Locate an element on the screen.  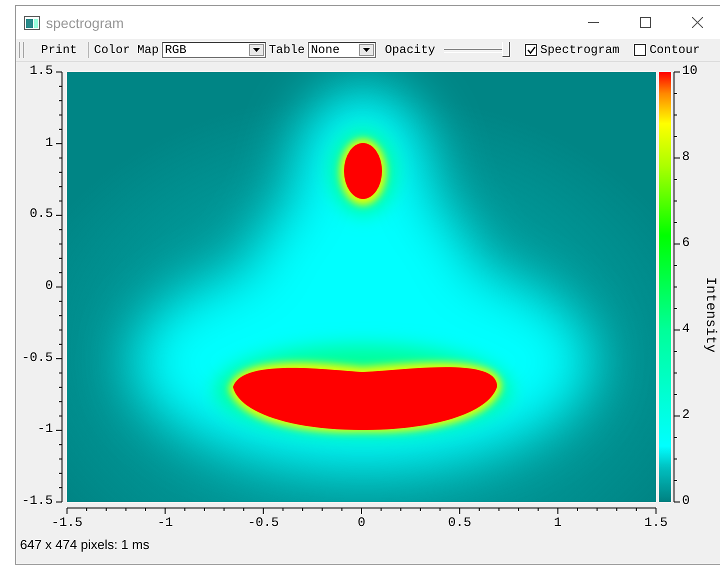
color-map-dropdown: RGB is located at coordinates (214, 50).